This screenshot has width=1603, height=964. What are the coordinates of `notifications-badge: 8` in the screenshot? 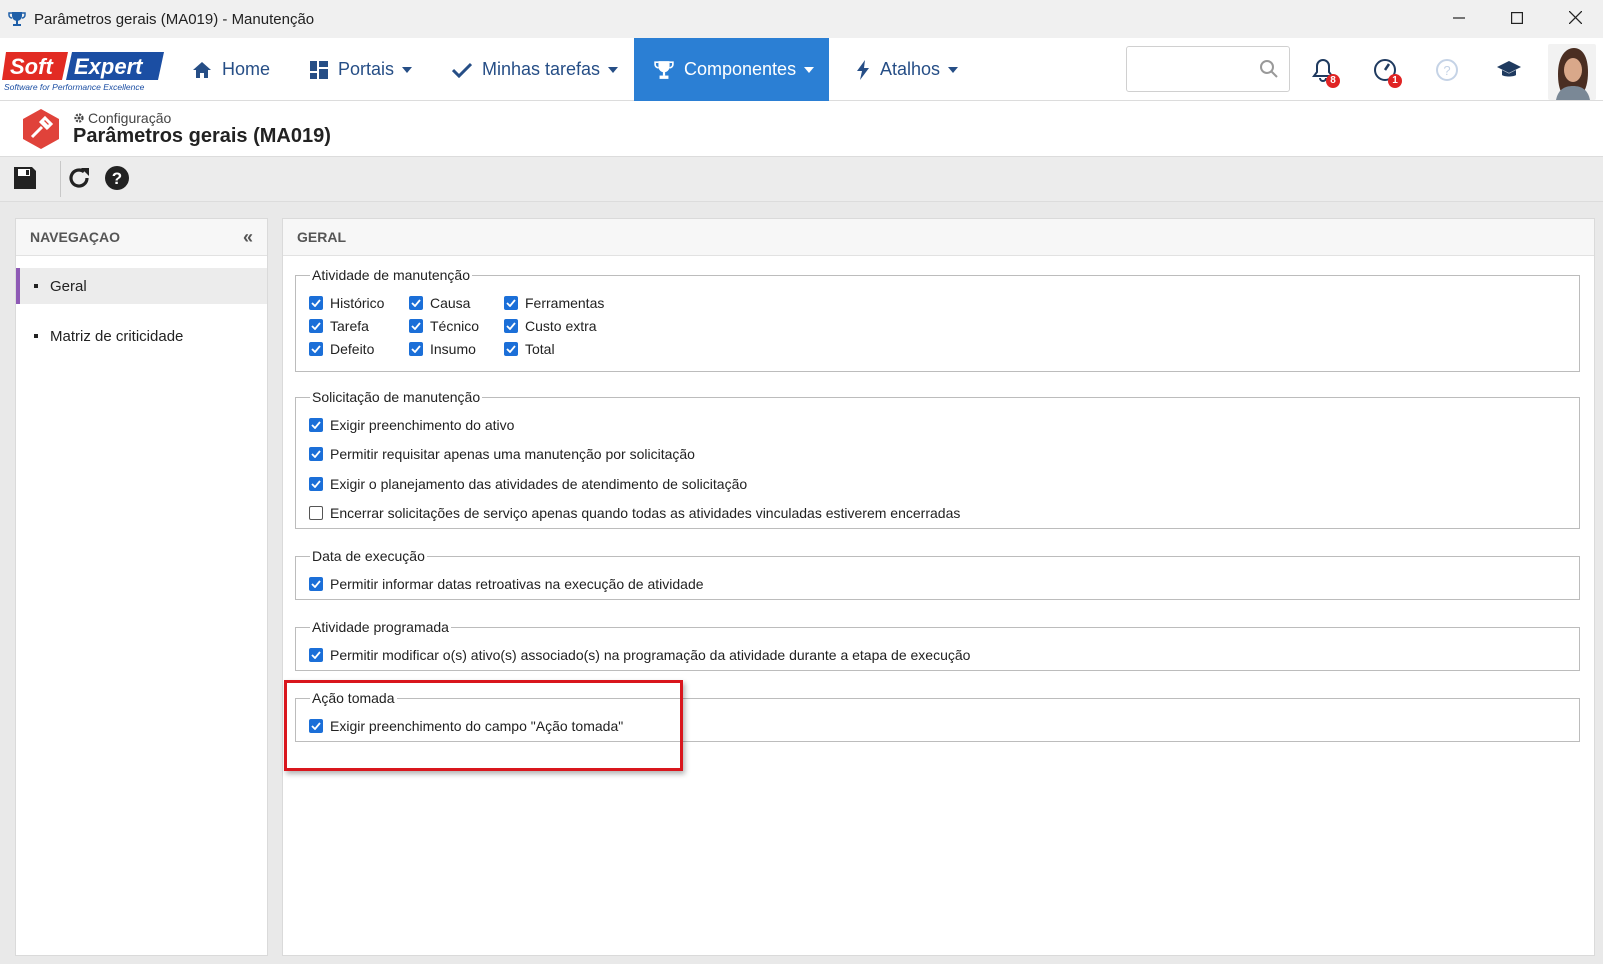 It's located at (1333, 81).